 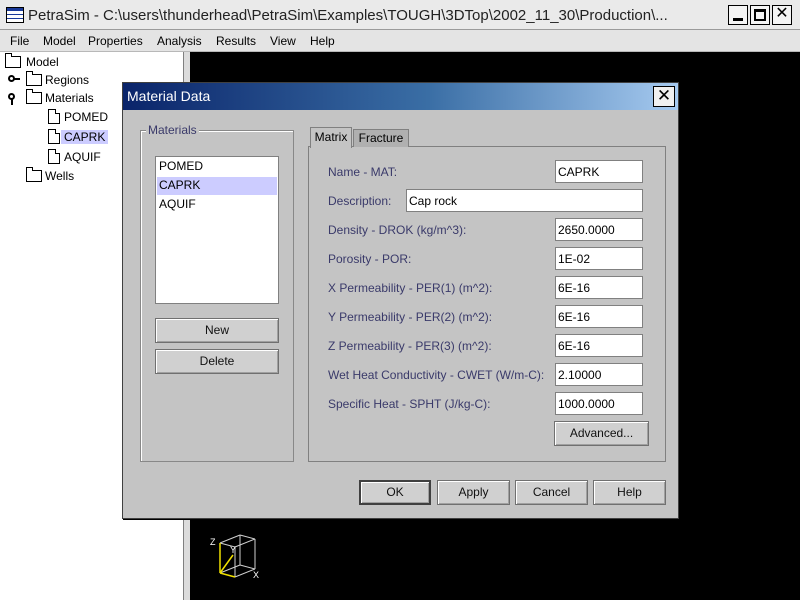 I want to click on minimize-icon, so click(x=738, y=19).